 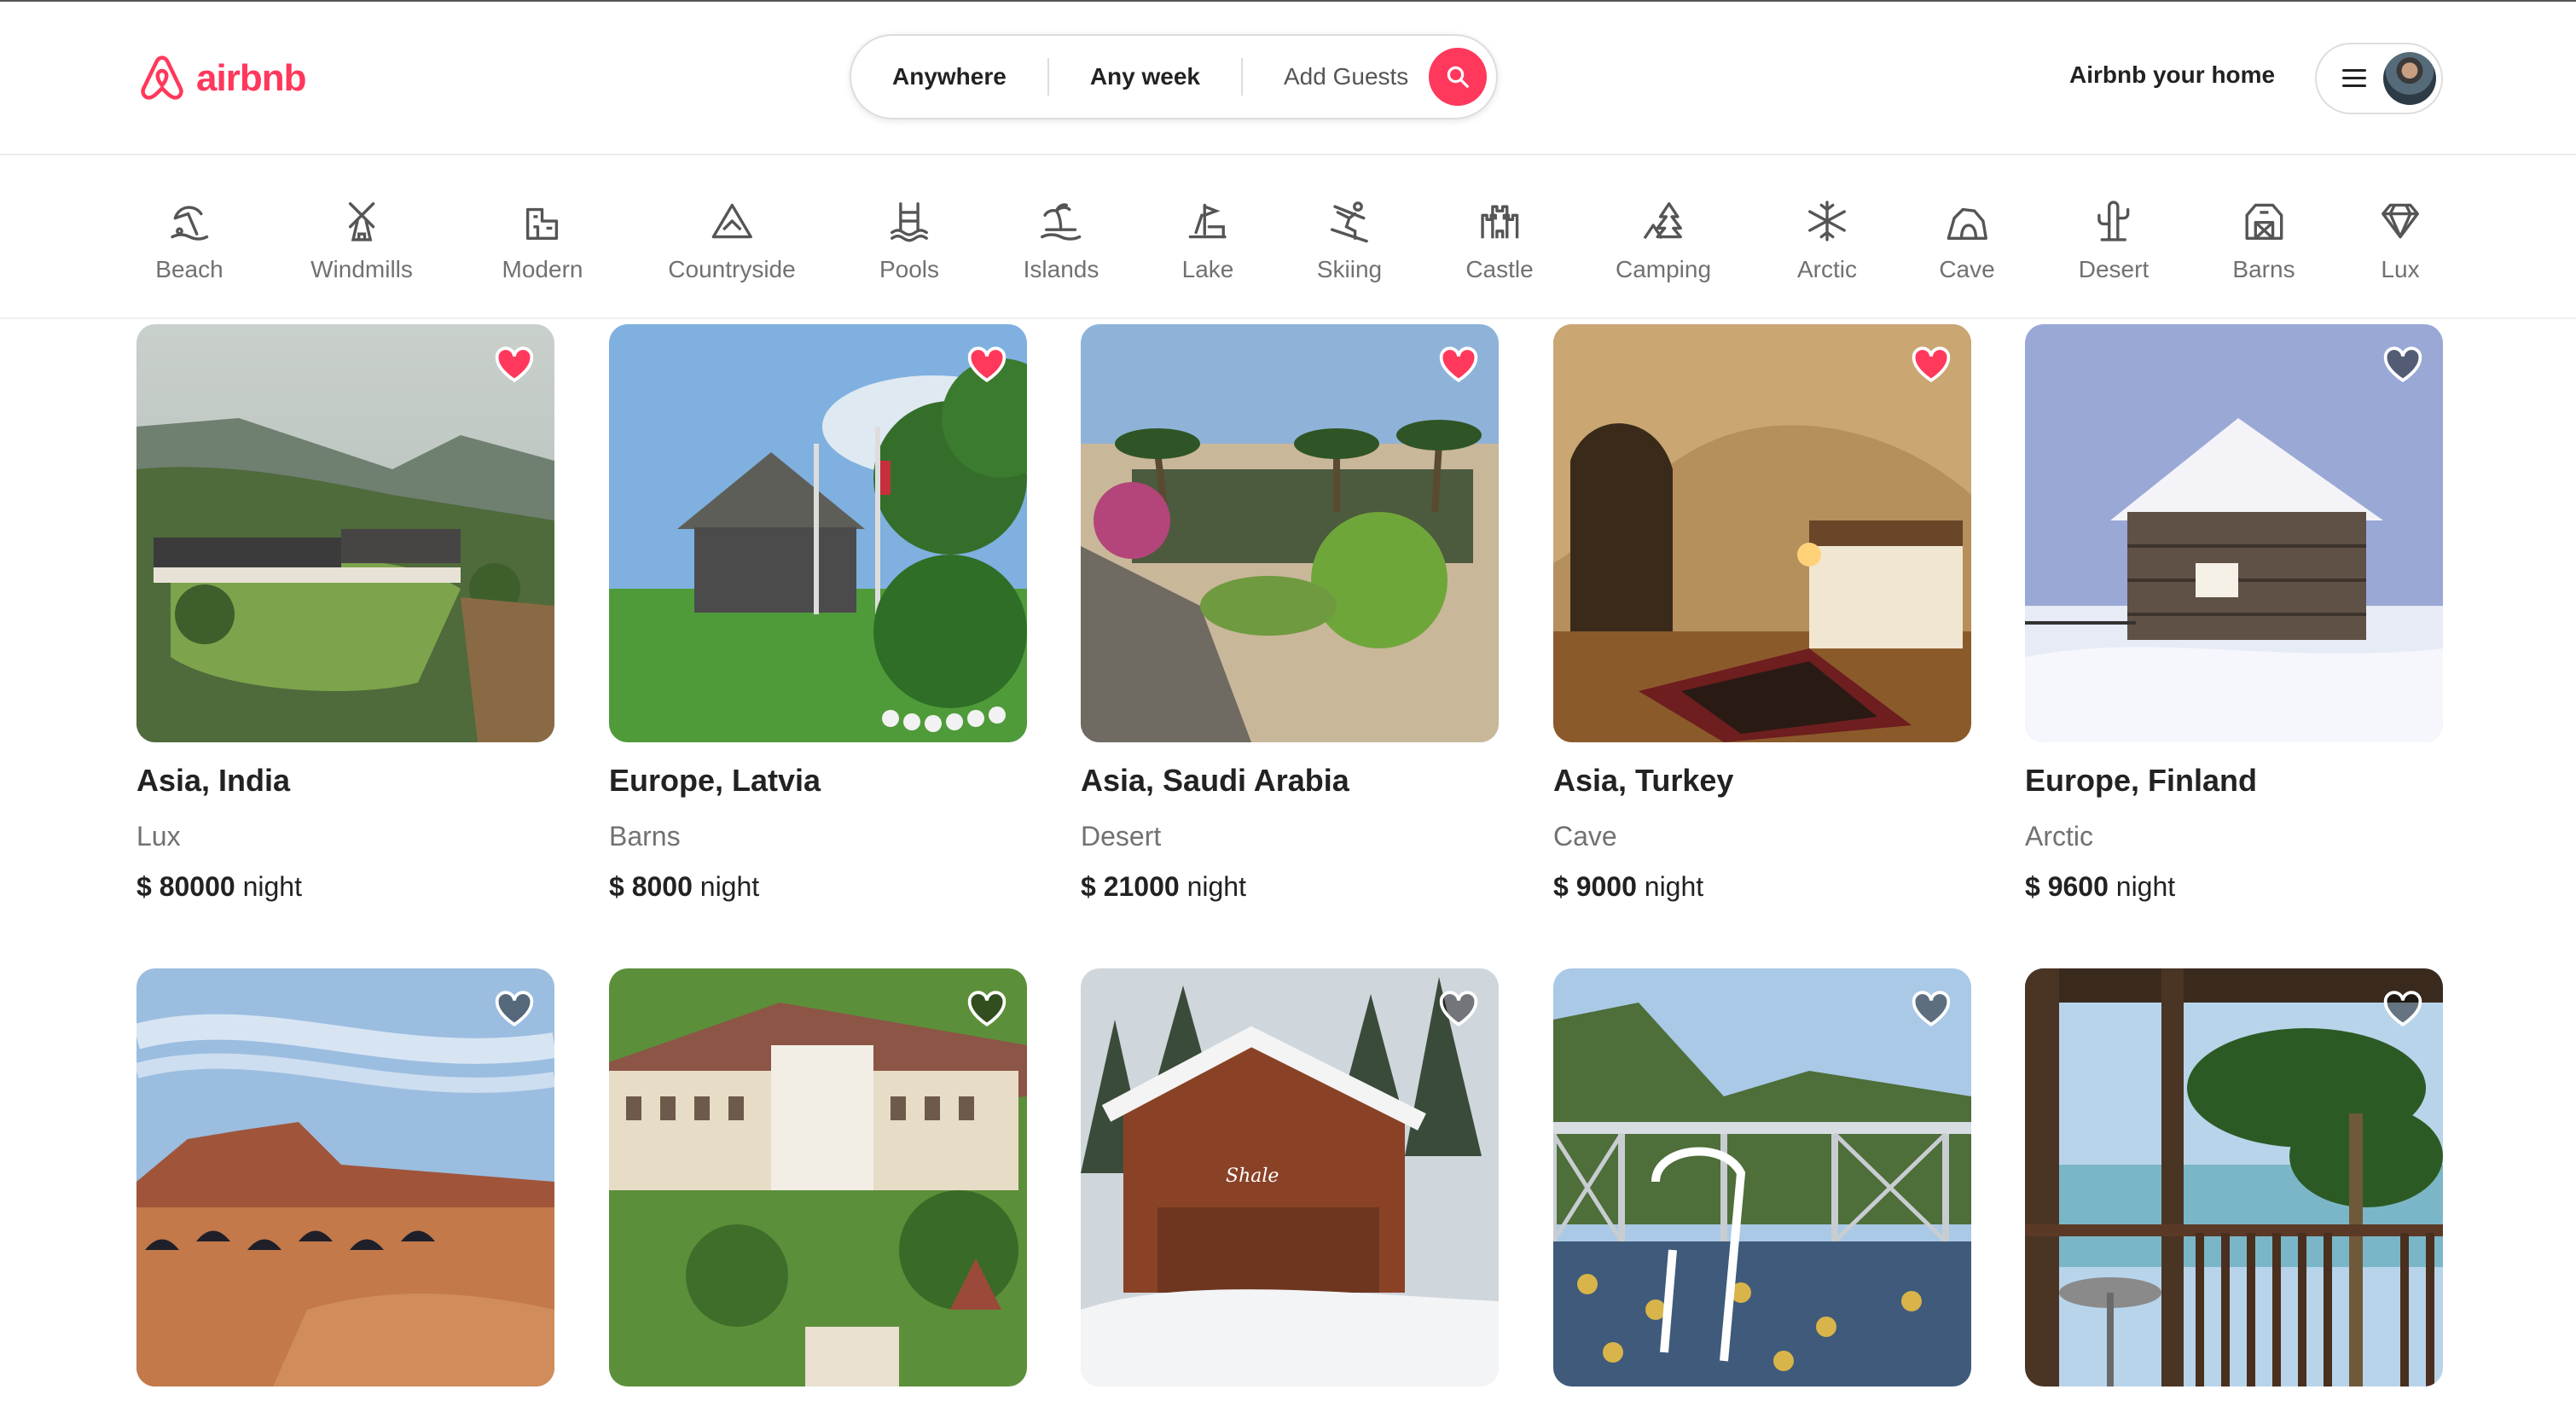 I want to click on category-castle: Castle, so click(x=1499, y=240).